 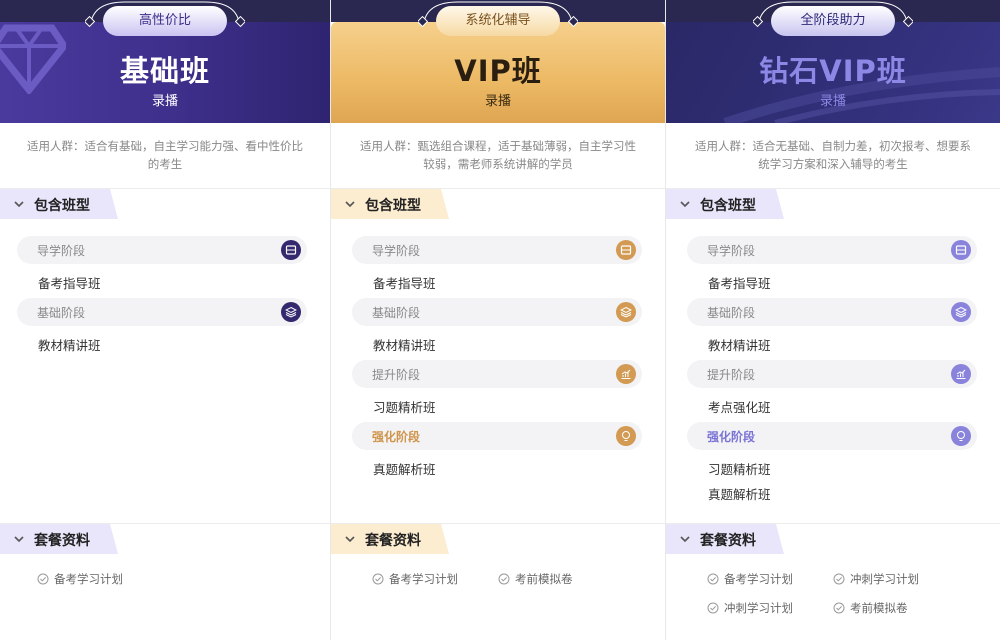 What do you see at coordinates (833, 71) in the screenshot?
I see `plan-title: 钻石VIP班` at bounding box center [833, 71].